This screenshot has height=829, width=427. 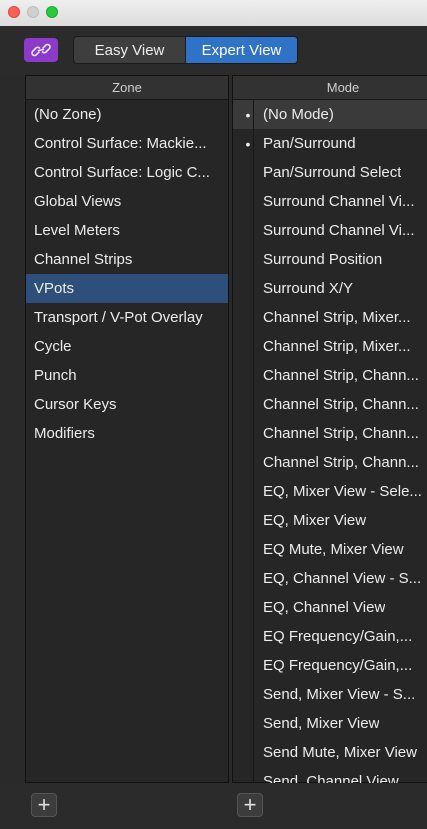 I want to click on zone-list-item: Level Meters, so click(x=127, y=230).